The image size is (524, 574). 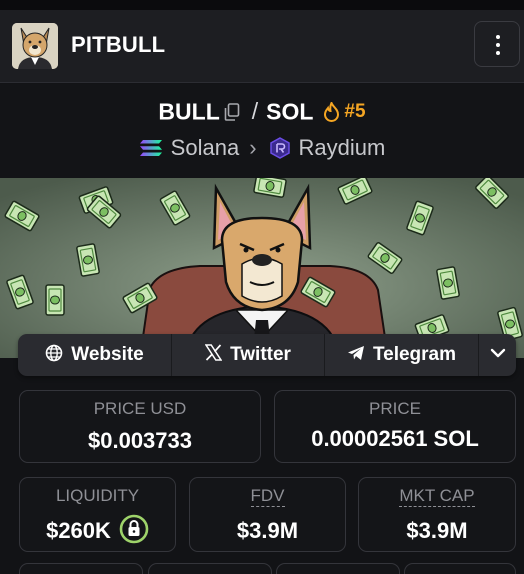 I want to click on twitter-link: Twitter, so click(x=248, y=355).